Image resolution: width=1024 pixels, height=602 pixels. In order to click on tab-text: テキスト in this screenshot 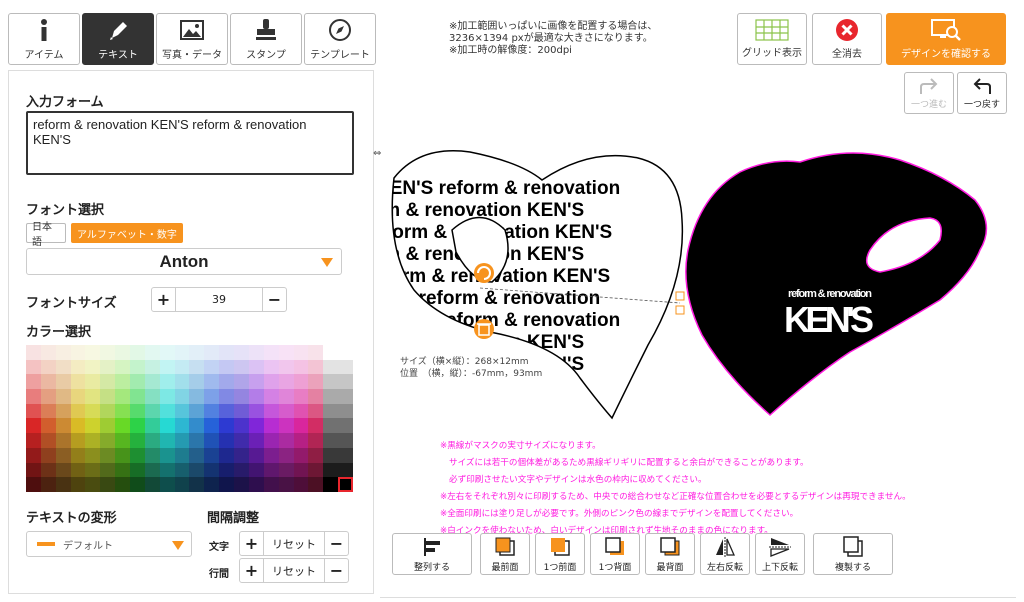, I will do `click(118, 39)`.